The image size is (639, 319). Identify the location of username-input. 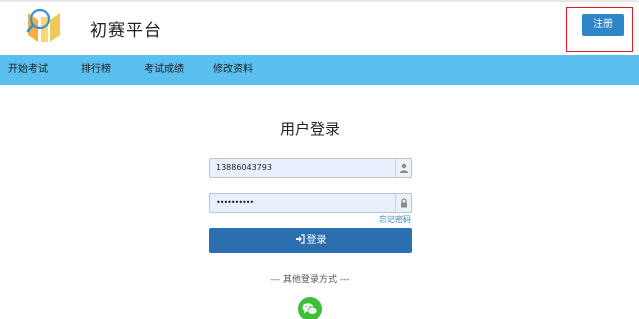
(302, 168).